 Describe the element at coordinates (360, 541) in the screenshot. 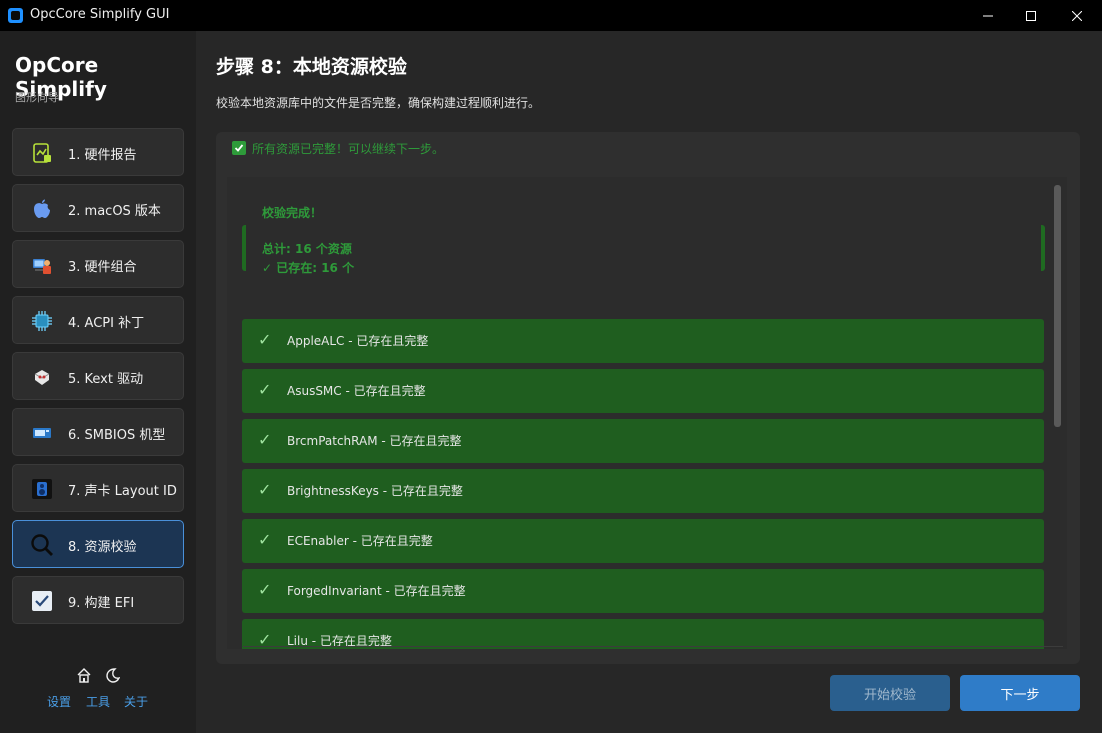

I see `result-label: ECEnabler - 已存在且完整` at that location.